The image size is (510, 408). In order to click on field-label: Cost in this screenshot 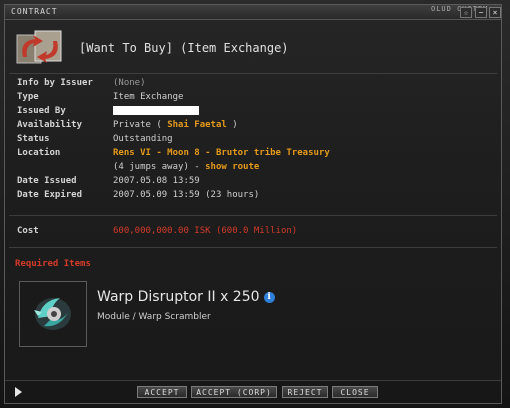, I will do `click(28, 231)`.